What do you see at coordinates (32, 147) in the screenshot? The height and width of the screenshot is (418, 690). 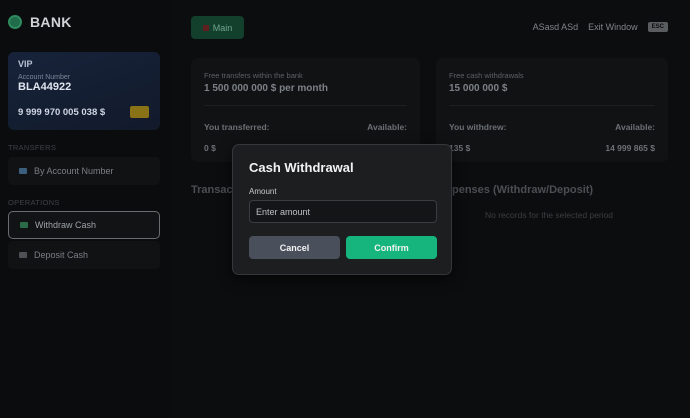 I see `transfers-section-title: TRANSFERS` at bounding box center [32, 147].